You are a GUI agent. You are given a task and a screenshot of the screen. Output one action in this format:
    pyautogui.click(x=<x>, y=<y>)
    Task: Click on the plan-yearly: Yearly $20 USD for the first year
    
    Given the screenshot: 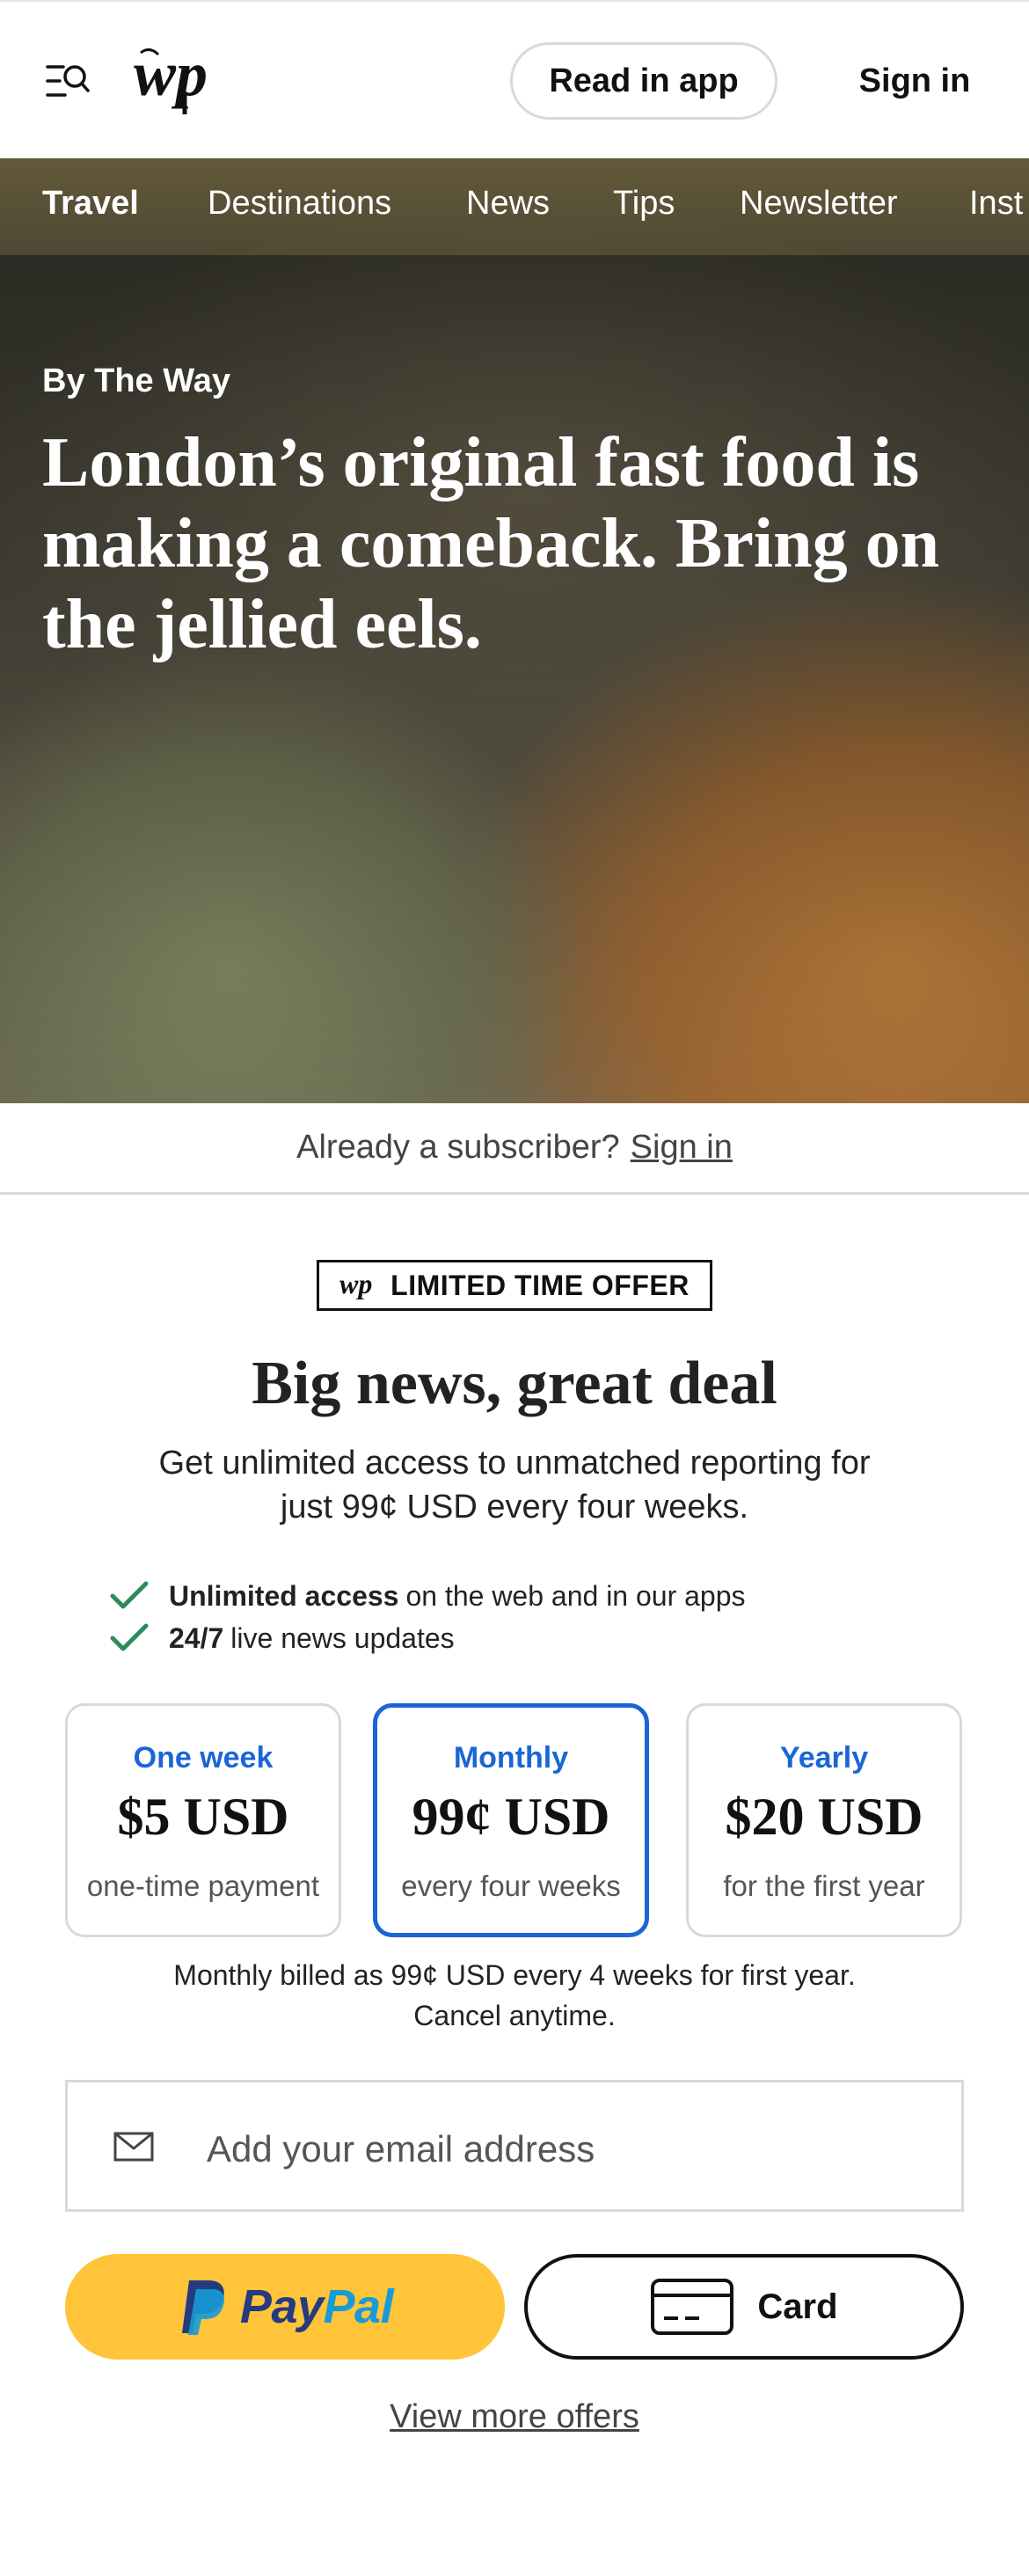 What is the action you would take?
    pyautogui.click(x=824, y=1820)
    